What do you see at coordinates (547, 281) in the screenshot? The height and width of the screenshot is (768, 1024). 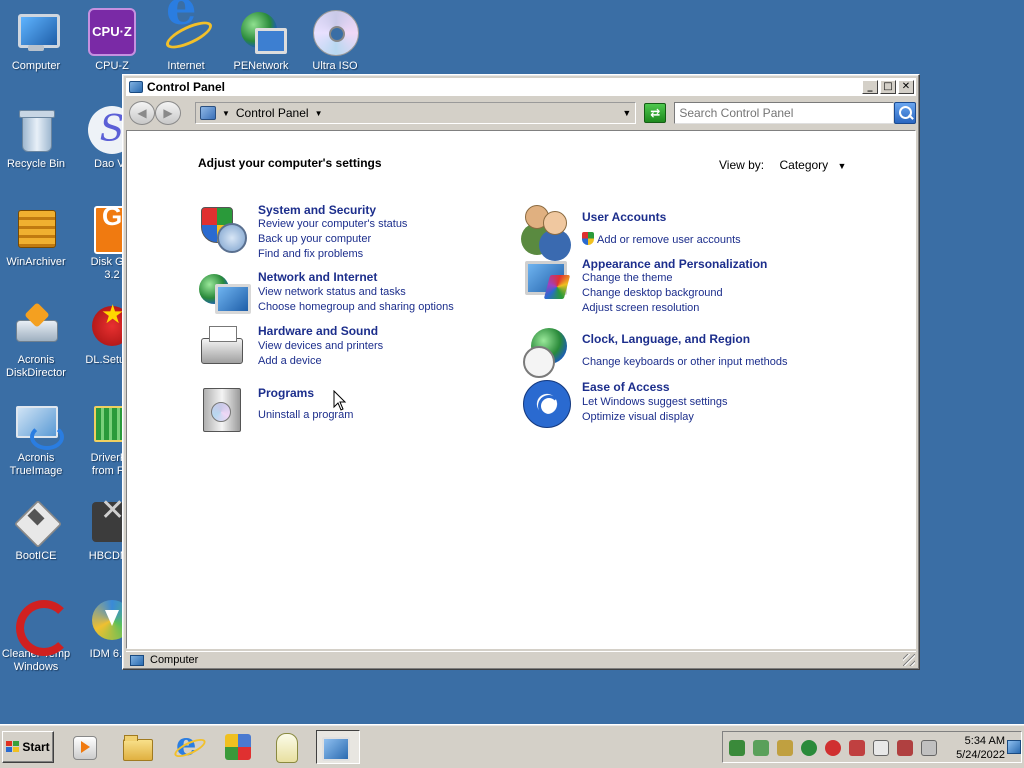 I see `appearance-icon` at bounding box center [547, 281].